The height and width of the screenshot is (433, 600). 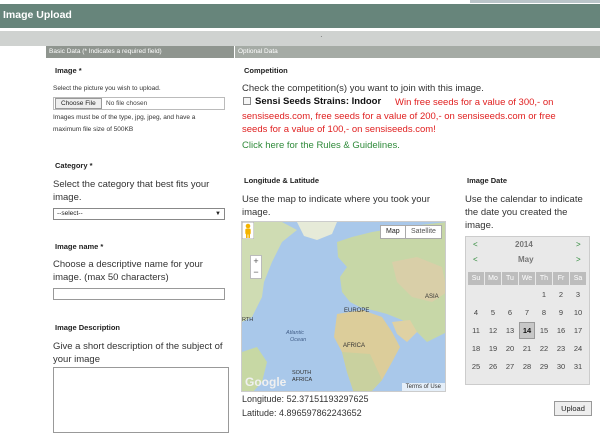 I want to click on calendar-day: 4, so click(x=476, y=312).